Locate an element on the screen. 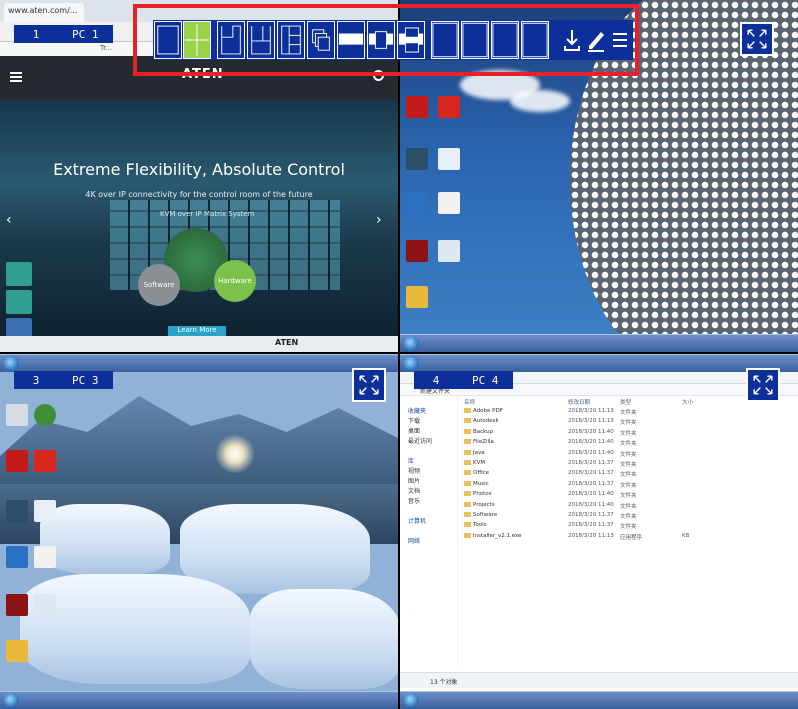 The height and width of the screenshot is (709, 798). carousel-next-icon: › is located at coordinates (379, 220).